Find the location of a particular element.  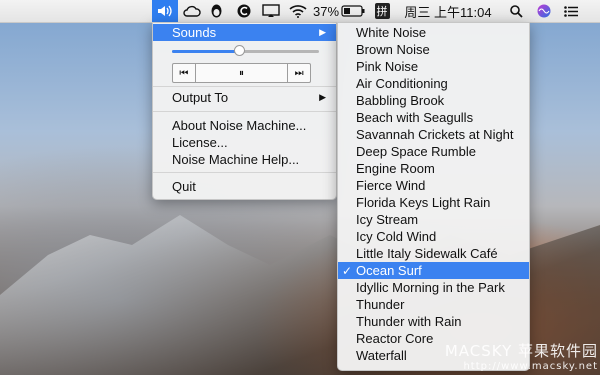

sound-item: Pink Noise is located at coordinates (433, 66).